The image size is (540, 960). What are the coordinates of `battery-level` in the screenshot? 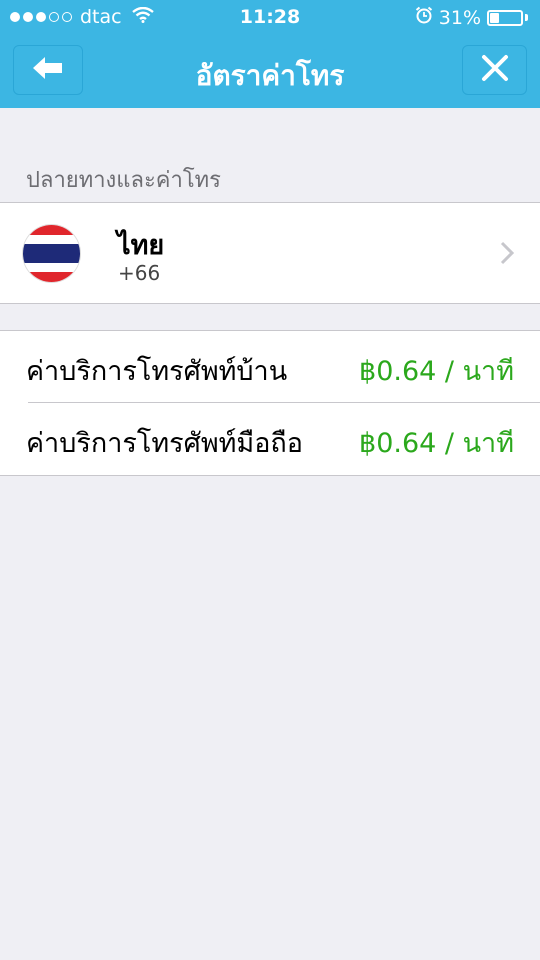 It's located at (495, 17).